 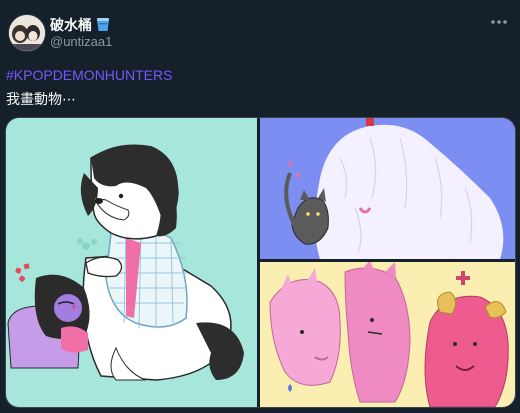 I want to click on bucket-icon, so click(x=103, y=25).